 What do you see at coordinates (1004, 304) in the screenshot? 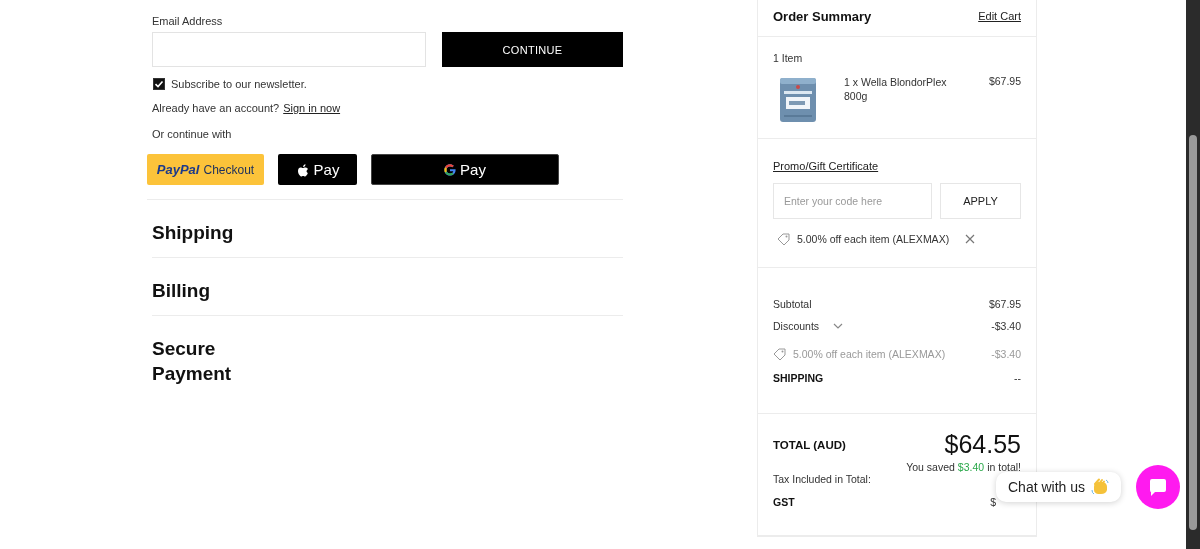
I see `line-value: $67.95` at bounding box center [1004, 304].